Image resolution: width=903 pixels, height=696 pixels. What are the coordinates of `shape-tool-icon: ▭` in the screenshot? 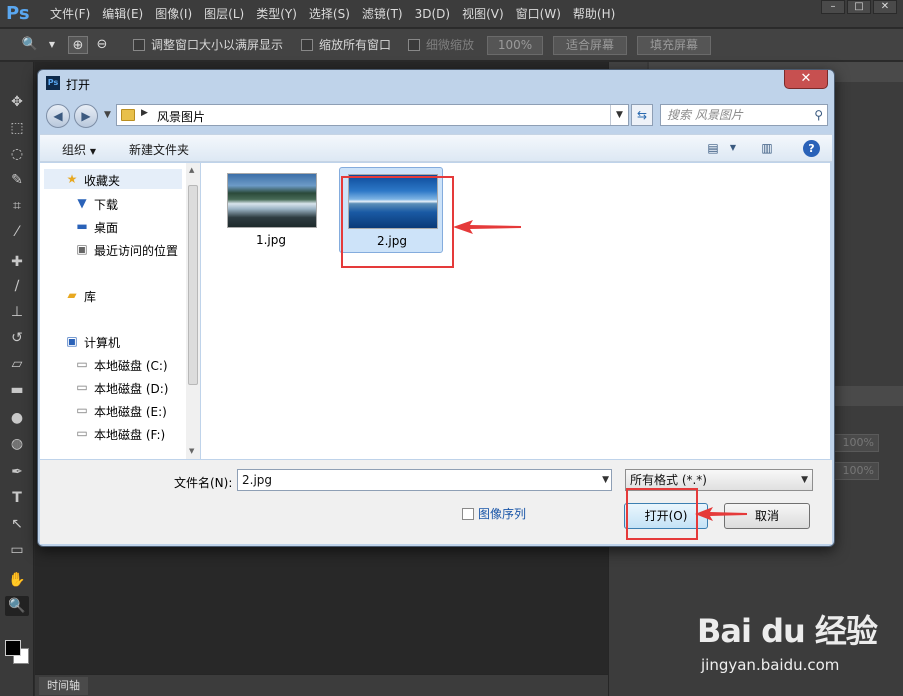 It's located at (17, 550).